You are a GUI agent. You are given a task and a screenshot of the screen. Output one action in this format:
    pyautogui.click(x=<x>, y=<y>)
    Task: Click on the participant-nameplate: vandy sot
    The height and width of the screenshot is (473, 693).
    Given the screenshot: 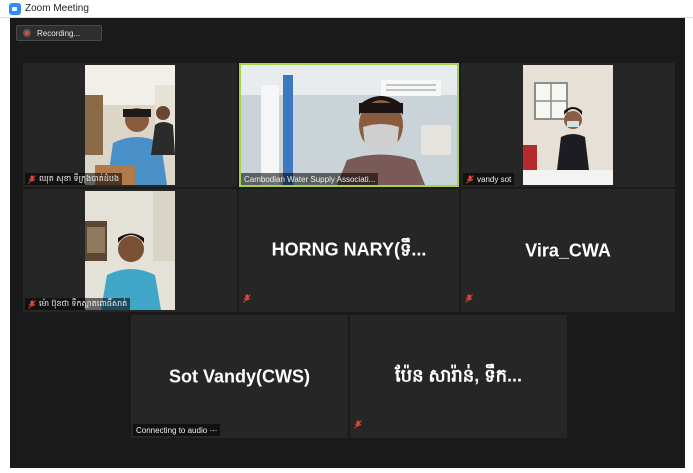 What is the action you would take?
    pyautogui.click(x=489, y=179)
    